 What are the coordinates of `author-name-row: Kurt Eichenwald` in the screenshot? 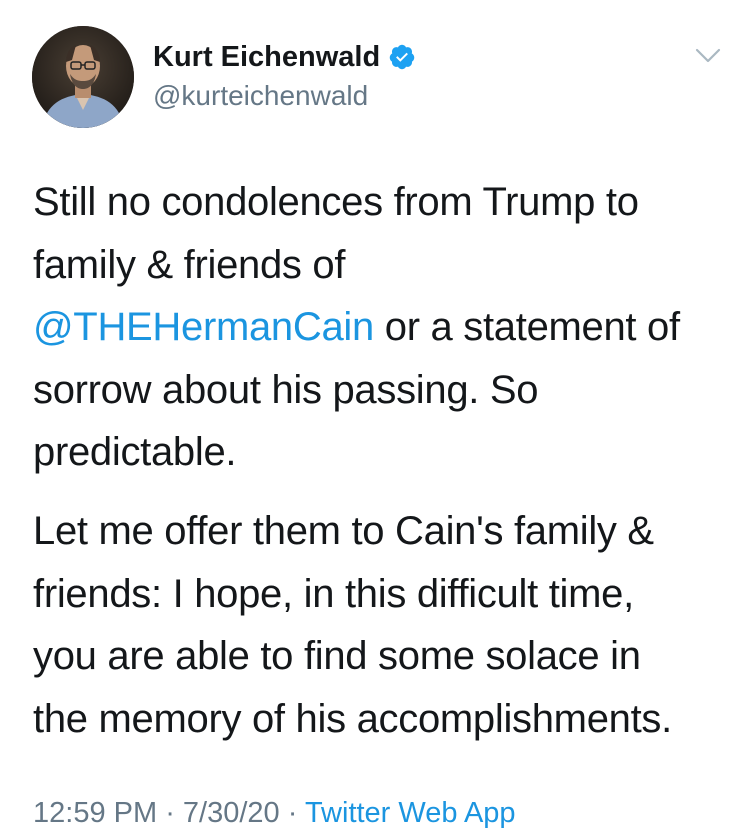 It's located at (284, 57).